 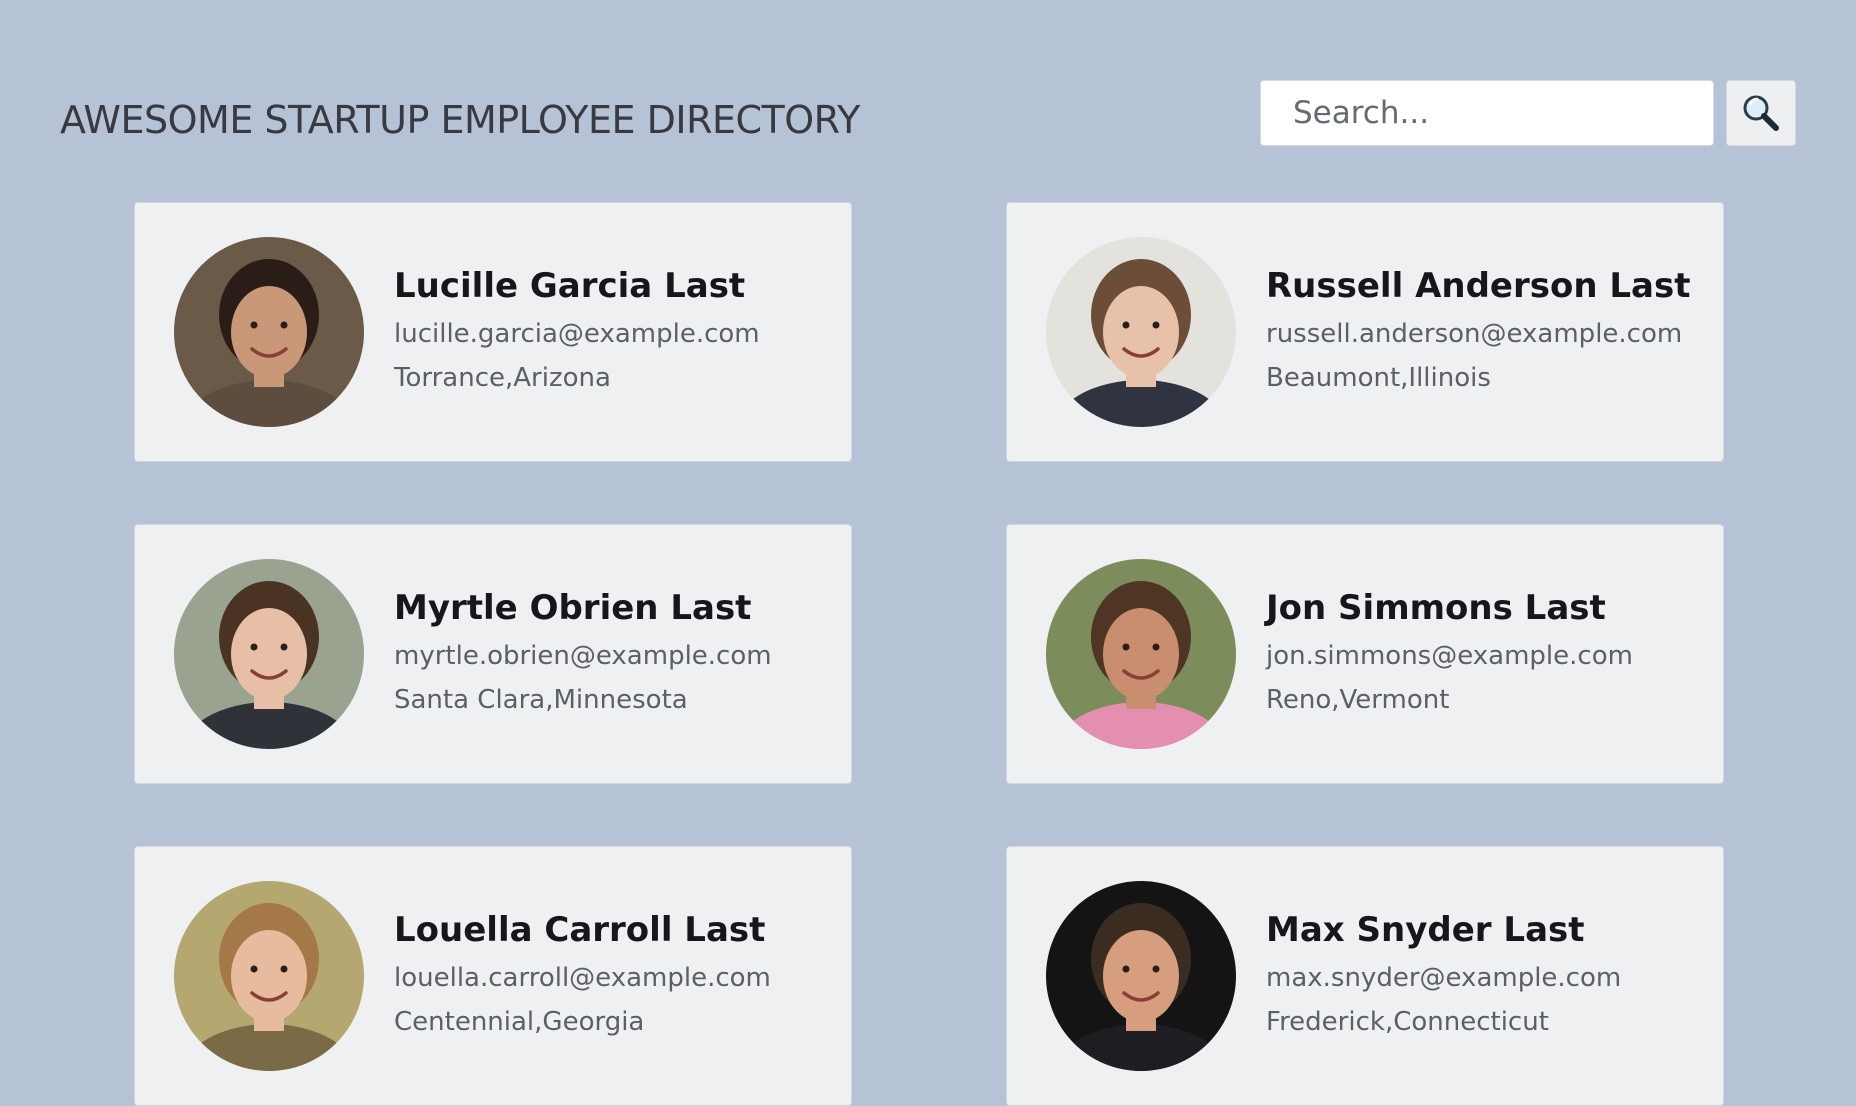 I want to click on employee-name: Lucille Garcia Last, so click(x=570, y=285).